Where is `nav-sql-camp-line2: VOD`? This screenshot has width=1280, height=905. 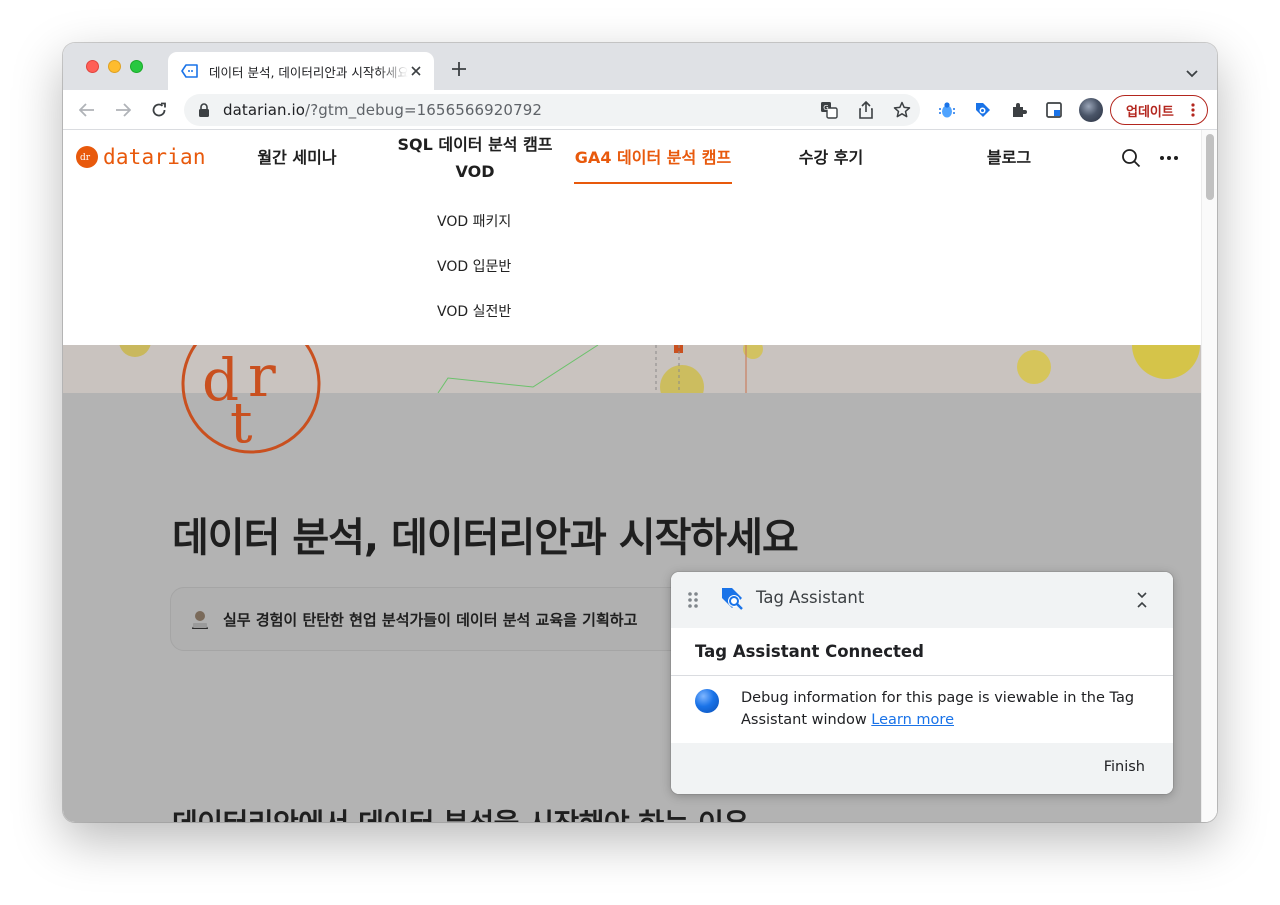 nav-sql-camp-line2: VOD is located at coordinates (475, 171).